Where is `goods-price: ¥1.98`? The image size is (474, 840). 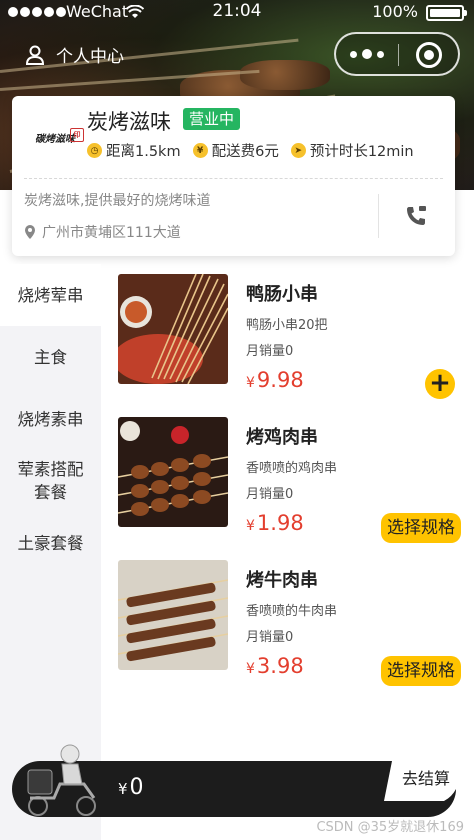 goods-price: ¥1.98 is located at coordinates (275, 523).